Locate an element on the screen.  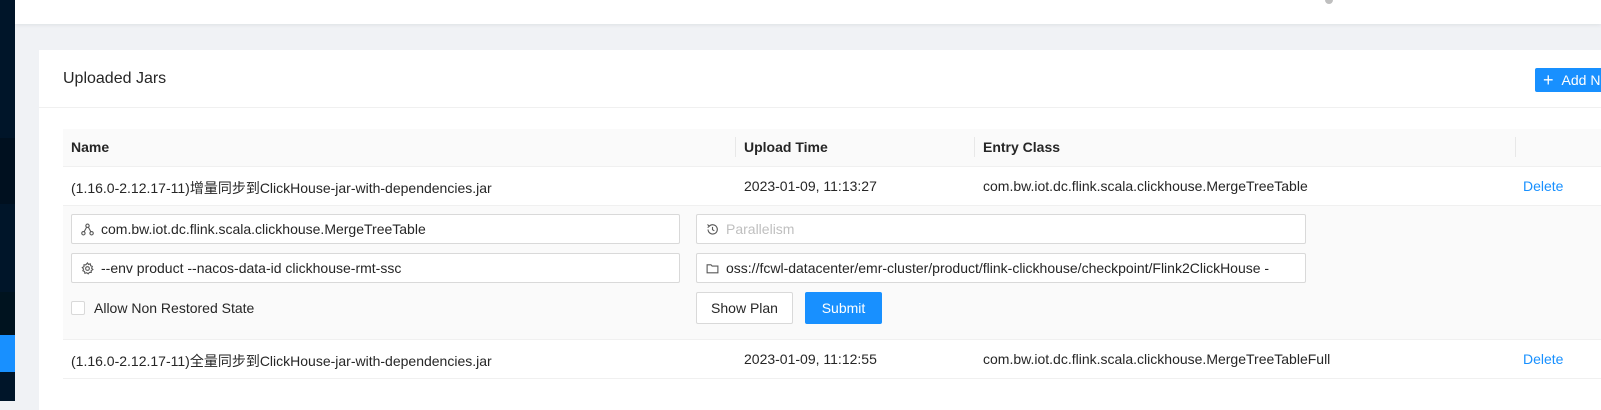
upload-time: 2023-01-09, 11:13:27 is located at coordinates (810, 186).